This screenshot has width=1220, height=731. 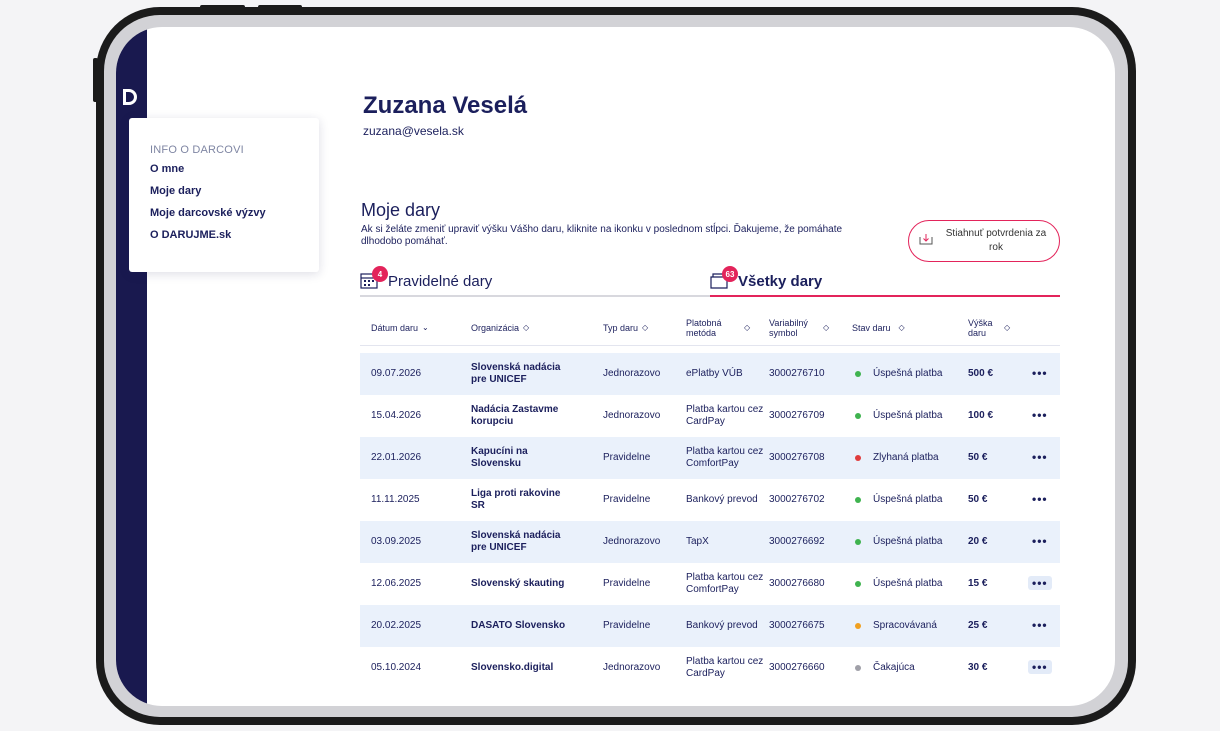 What do you see at coordinates (797, 457) in the screenshot?
I see `cell-variable-symbol: 3000276708` at bounding box center [797, 457].